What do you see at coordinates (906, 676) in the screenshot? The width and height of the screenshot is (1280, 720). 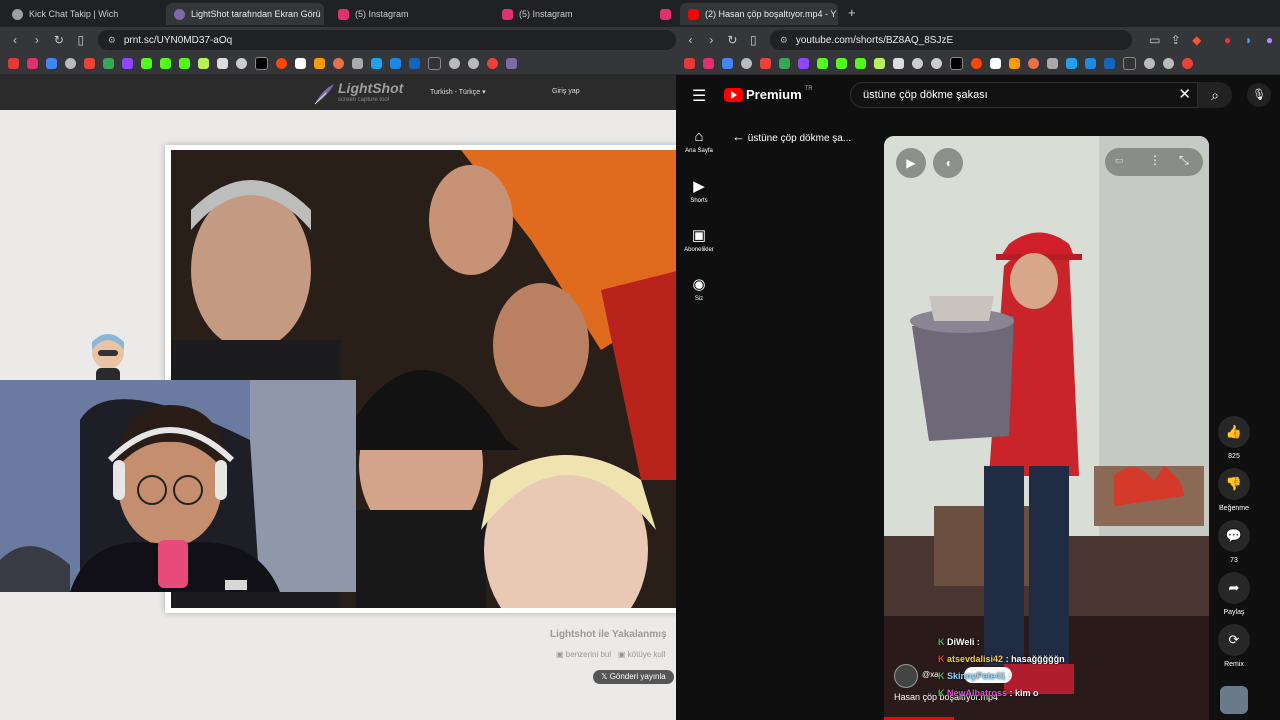 I see `channel-avatar` at bounding box center [906, 676].